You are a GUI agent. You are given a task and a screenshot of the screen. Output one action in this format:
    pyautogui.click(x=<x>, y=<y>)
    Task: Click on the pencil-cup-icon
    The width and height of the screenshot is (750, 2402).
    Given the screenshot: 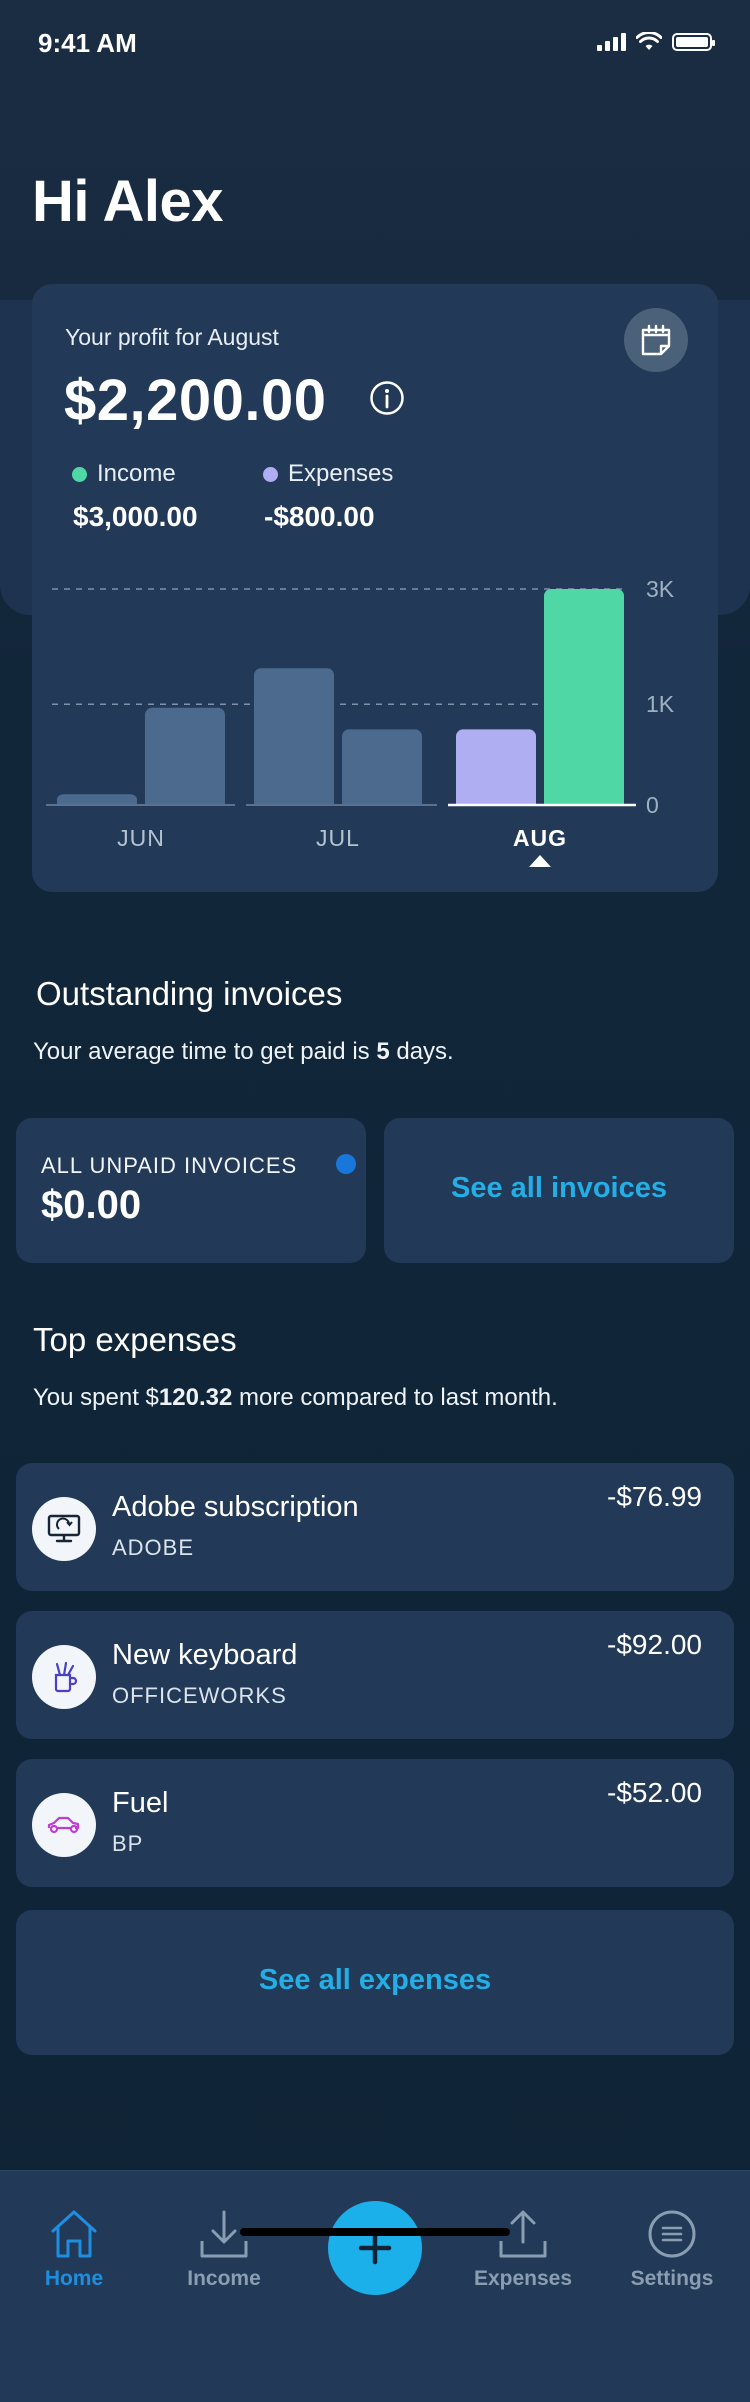 What is the action you would take?
    pyautogui.click(x=66, y=1677)
    